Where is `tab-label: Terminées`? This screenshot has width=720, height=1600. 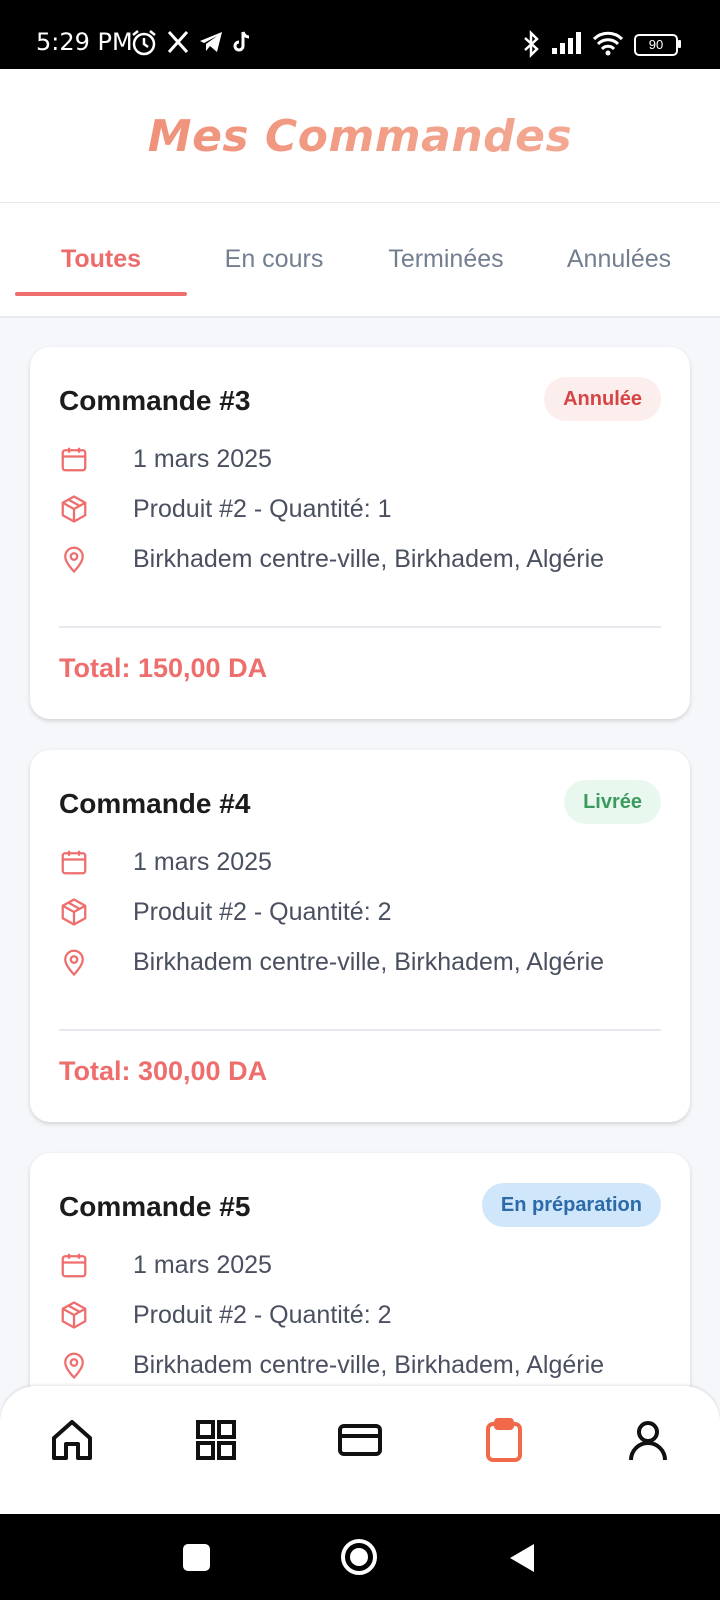
tab-label: Terminées is located at coordinates (446, 259).